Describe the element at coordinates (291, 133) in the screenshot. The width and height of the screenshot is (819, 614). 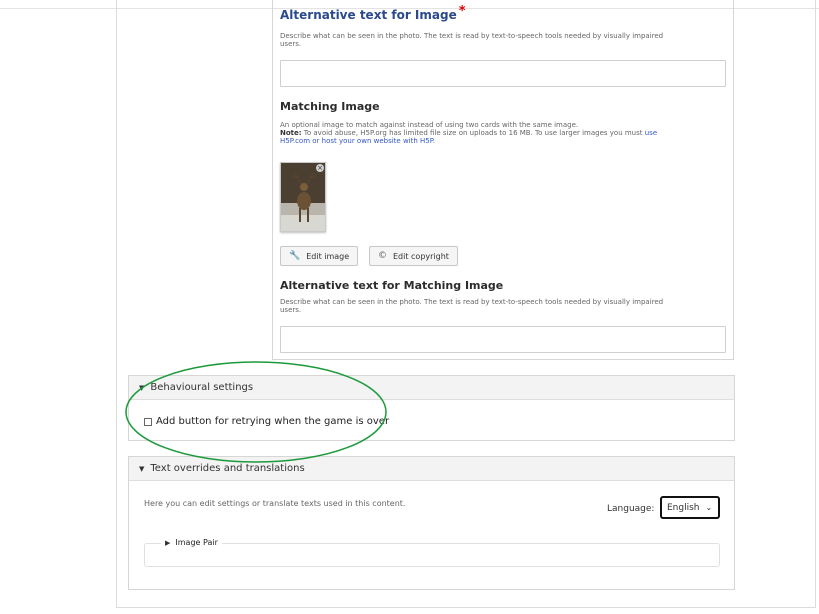
I see `note-label: Note:` at that location.